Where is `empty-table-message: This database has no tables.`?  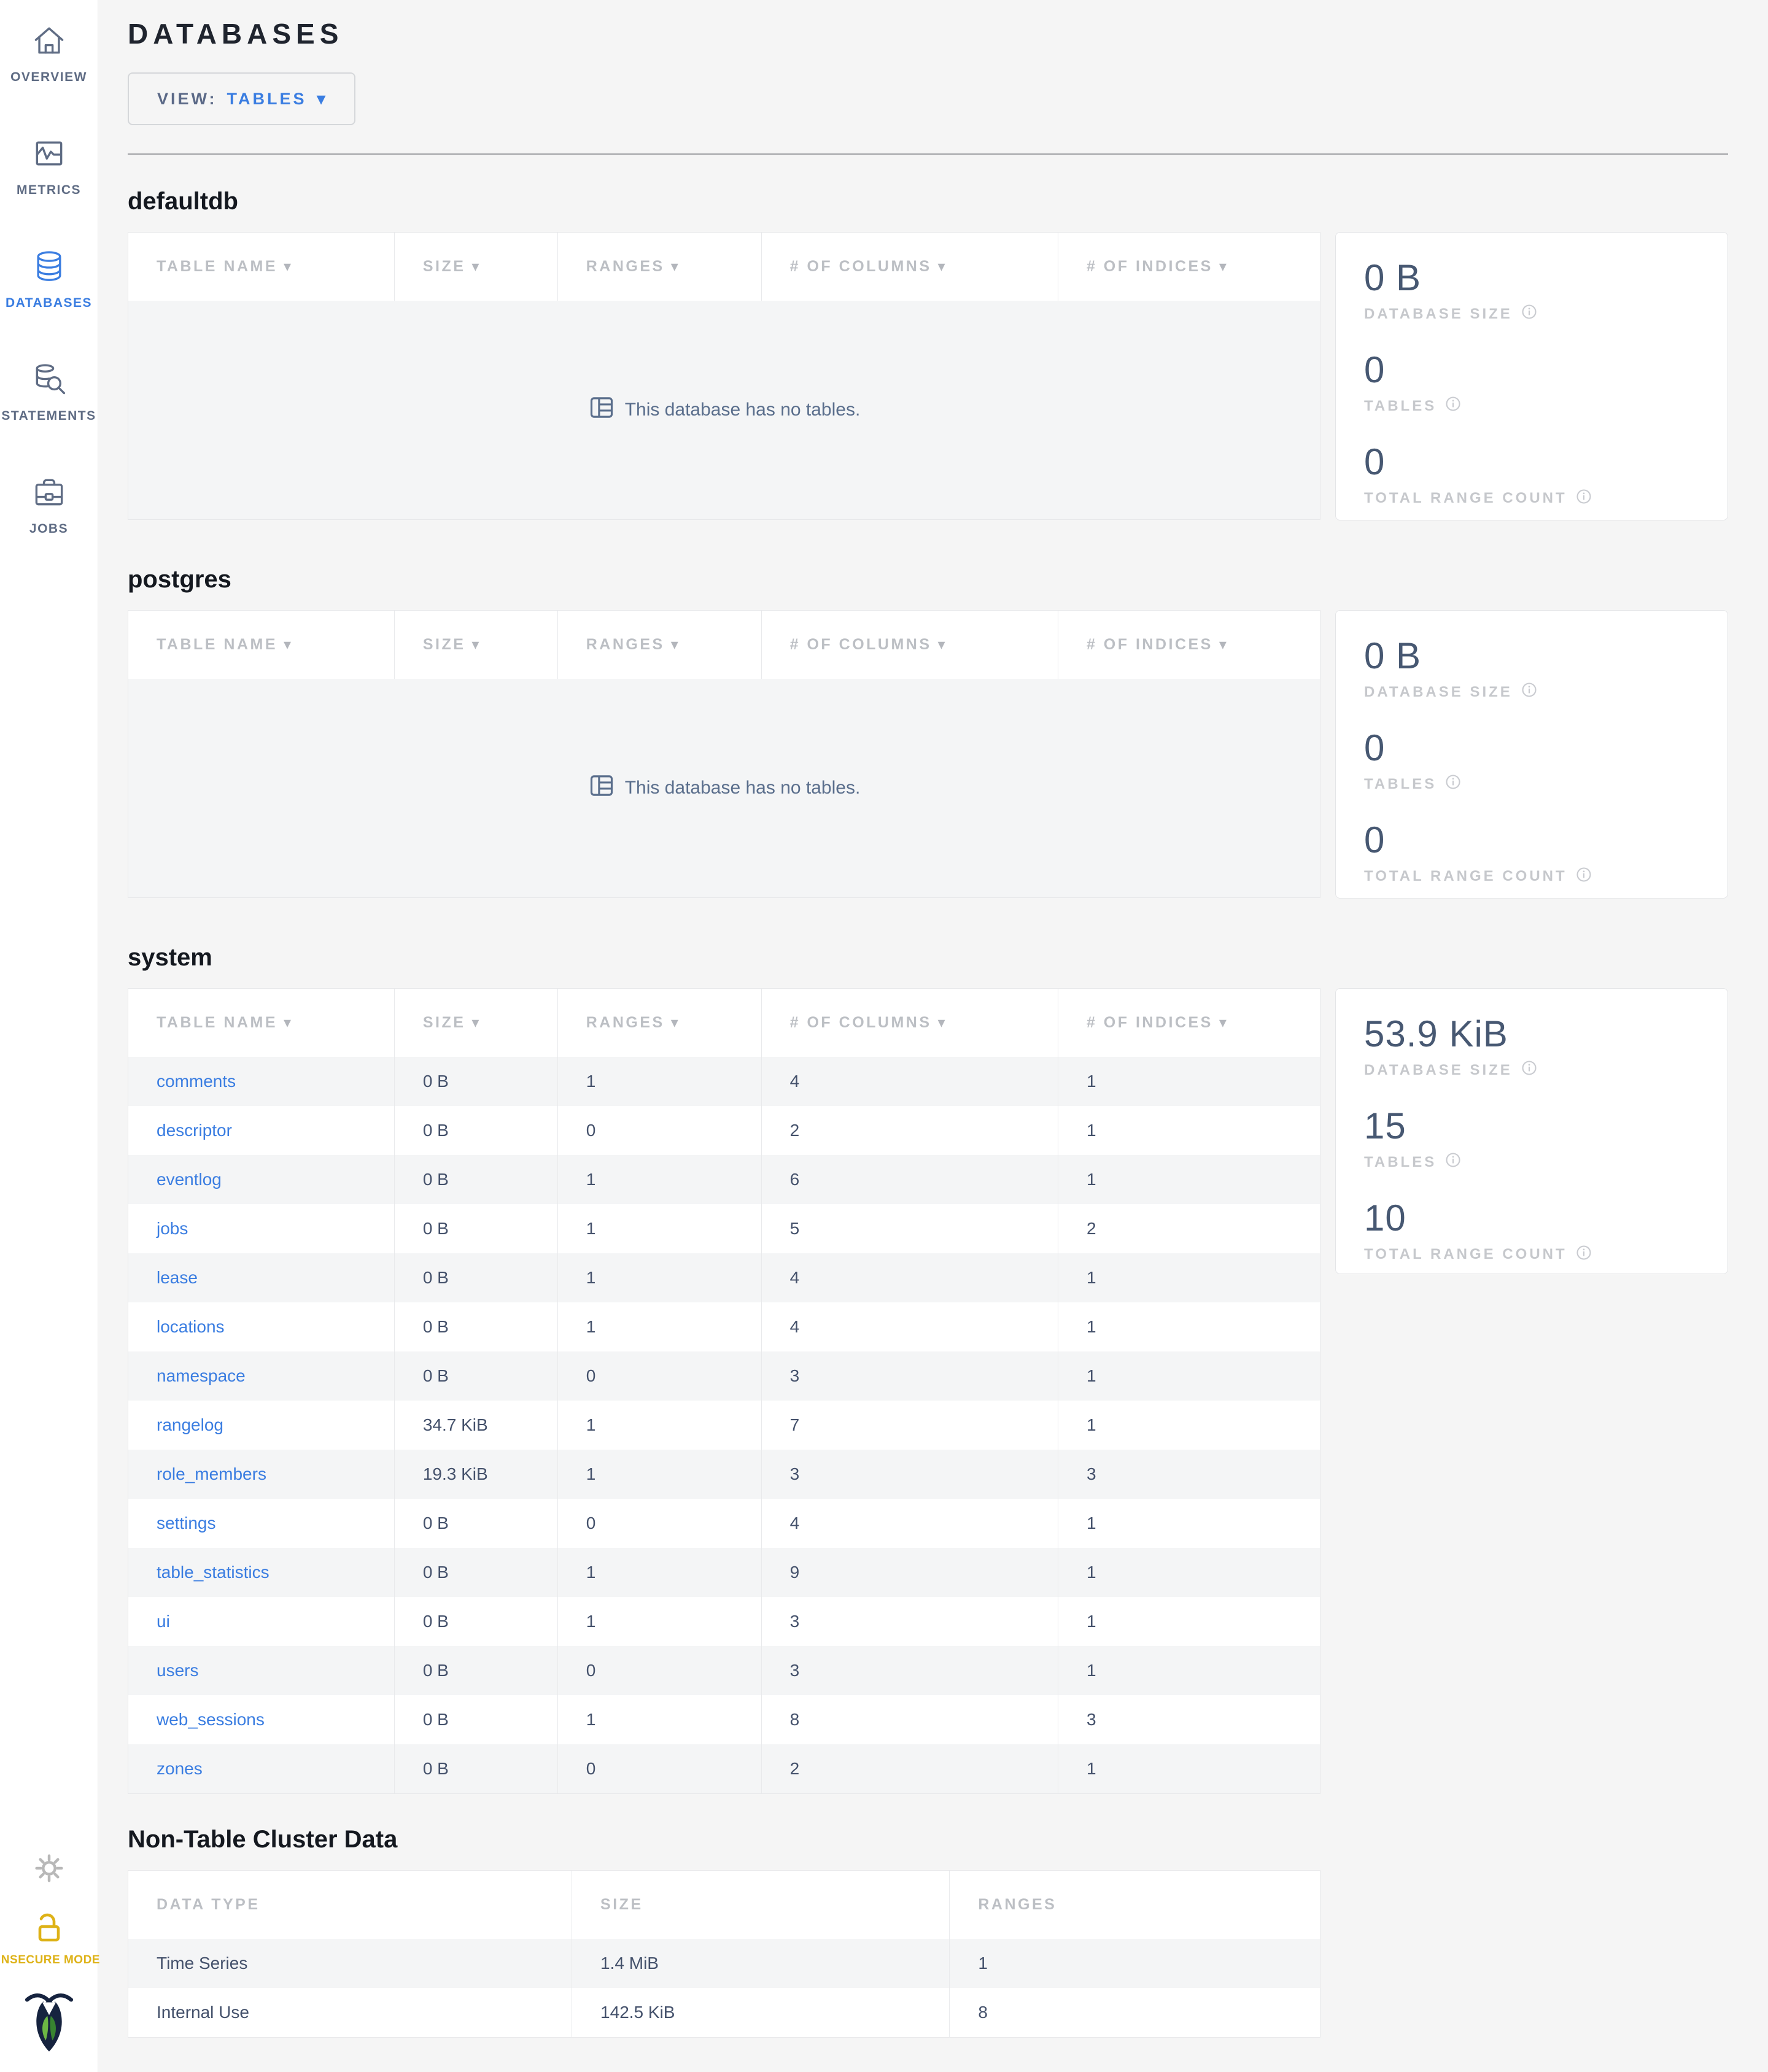 empty-table-message: This database has no tables. is located at coordinates (724, 788).